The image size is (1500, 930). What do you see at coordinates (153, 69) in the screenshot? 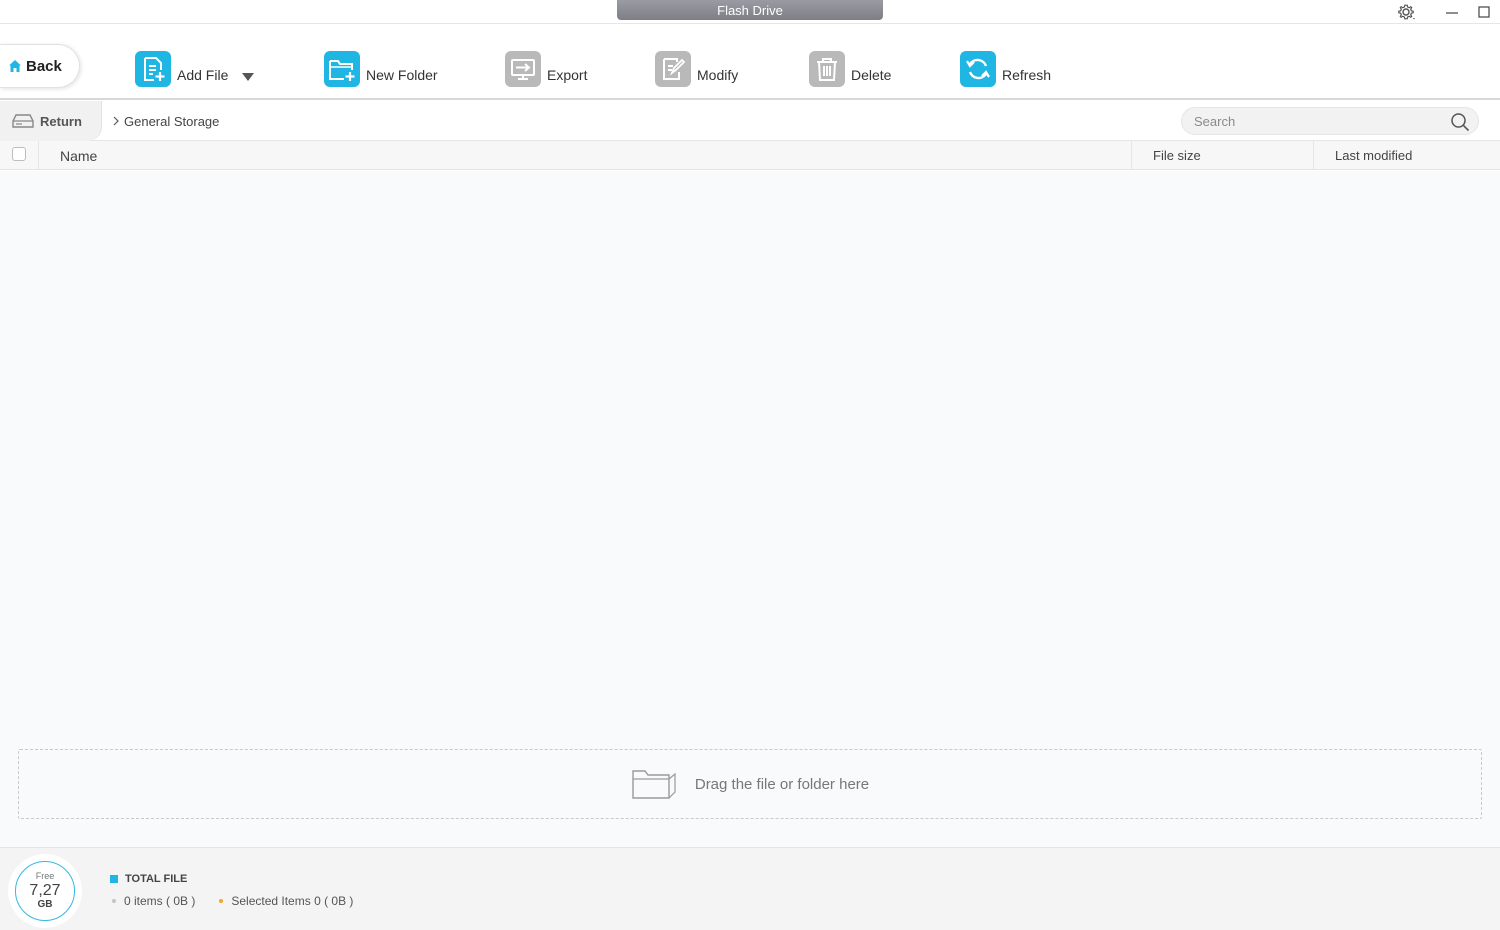
I see `add-file-icon` at bounding box center [153, 69].